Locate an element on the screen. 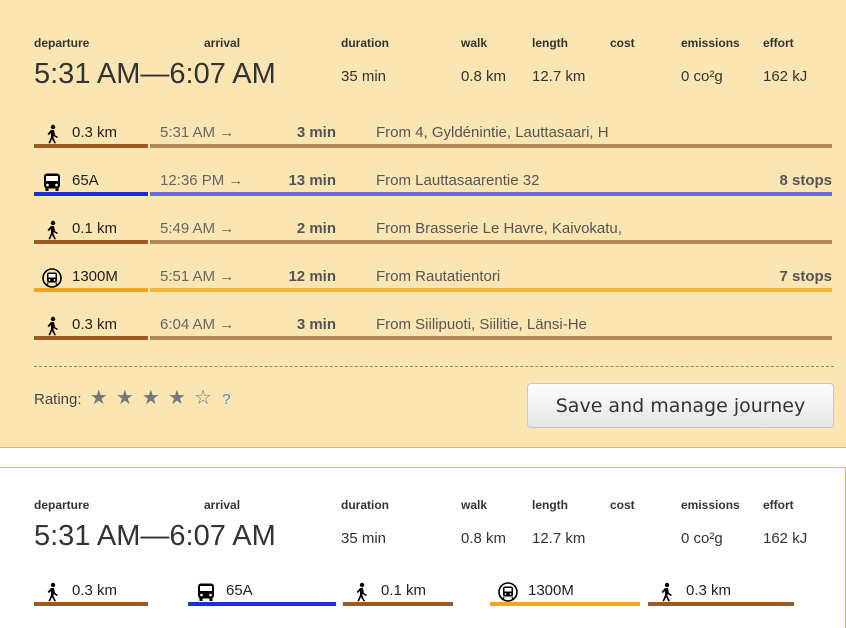  leg-mode: 0.3 km is located at coordinates (91, 133).